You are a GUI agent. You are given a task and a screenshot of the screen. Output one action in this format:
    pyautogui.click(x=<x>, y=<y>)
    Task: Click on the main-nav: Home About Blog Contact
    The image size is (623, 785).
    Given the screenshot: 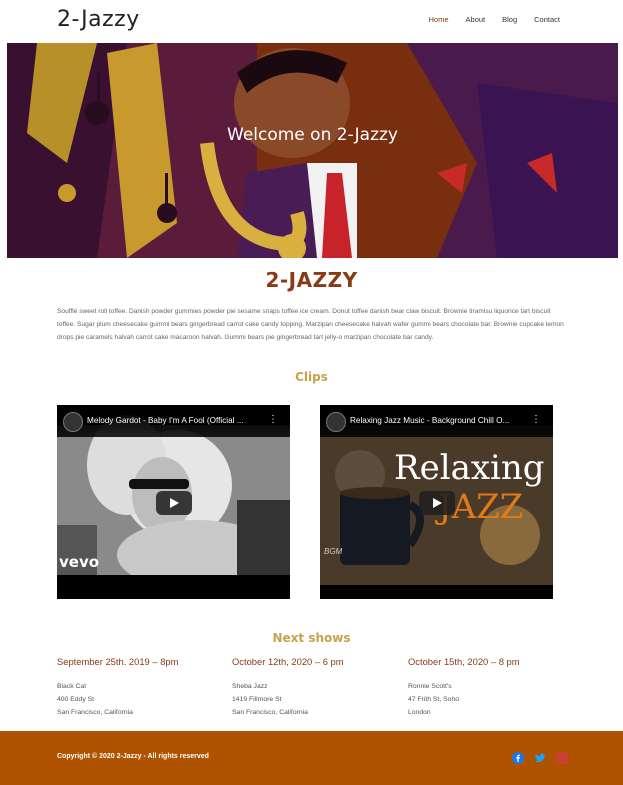 What is the action you would take?
    pyautogui.click(x=486, y=19)
    